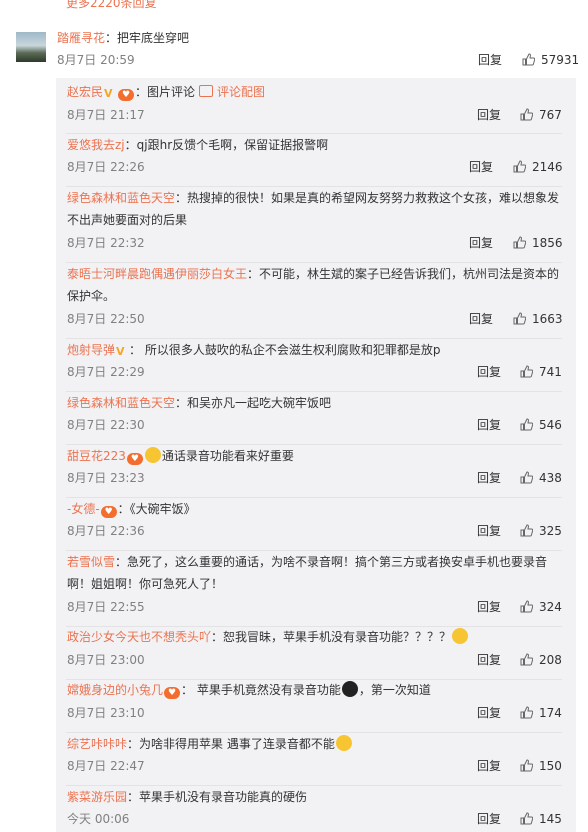 The width and height of the screenshot is (588, 832). Describe the element at coordinates (550, 425) in the screenshot. I see `like-count: 546` at that location.